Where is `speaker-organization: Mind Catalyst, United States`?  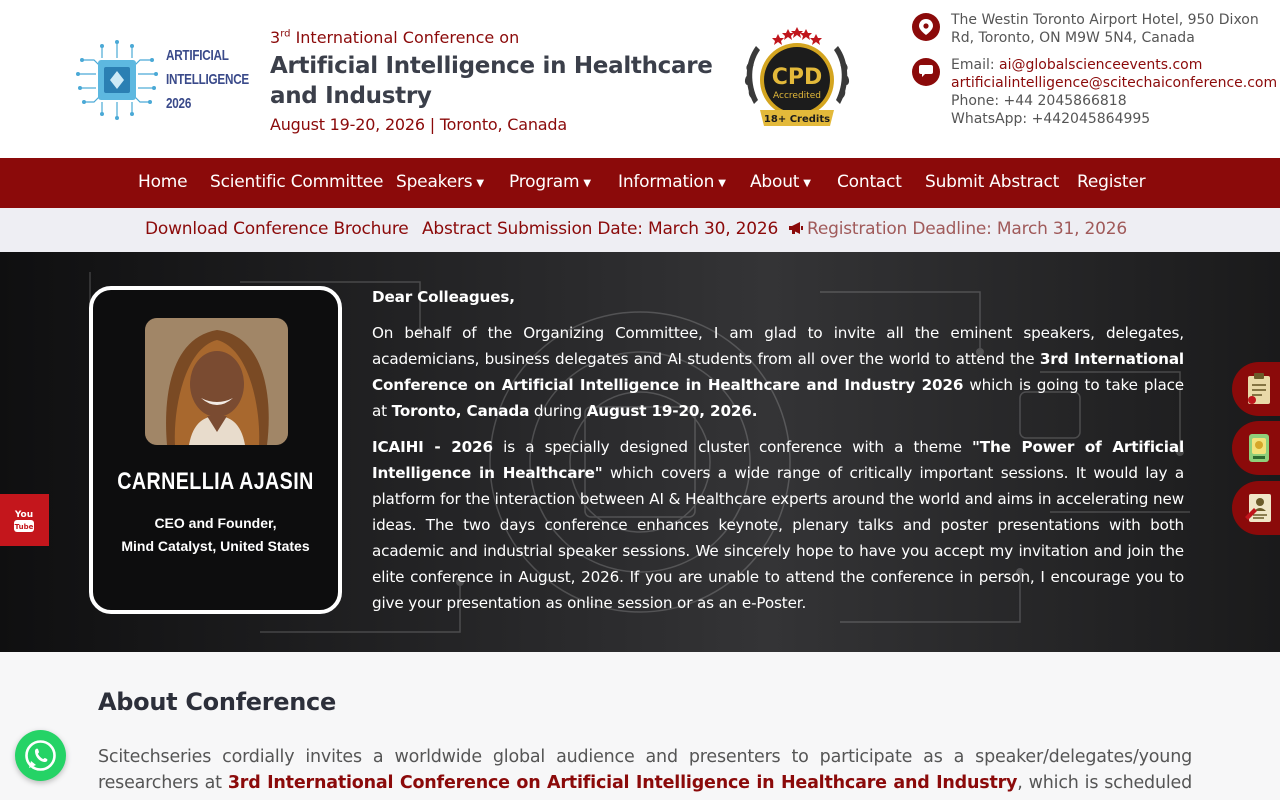 speaker-organization: Mind Catalyst, United States is located at coordinates (215, 546).